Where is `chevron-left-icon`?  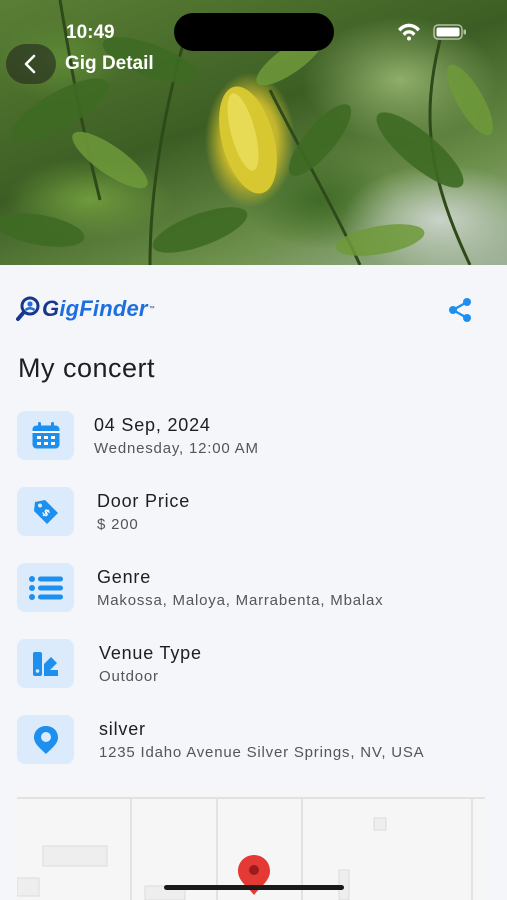
chevron-left-icon is located at coordinates (30, 64).